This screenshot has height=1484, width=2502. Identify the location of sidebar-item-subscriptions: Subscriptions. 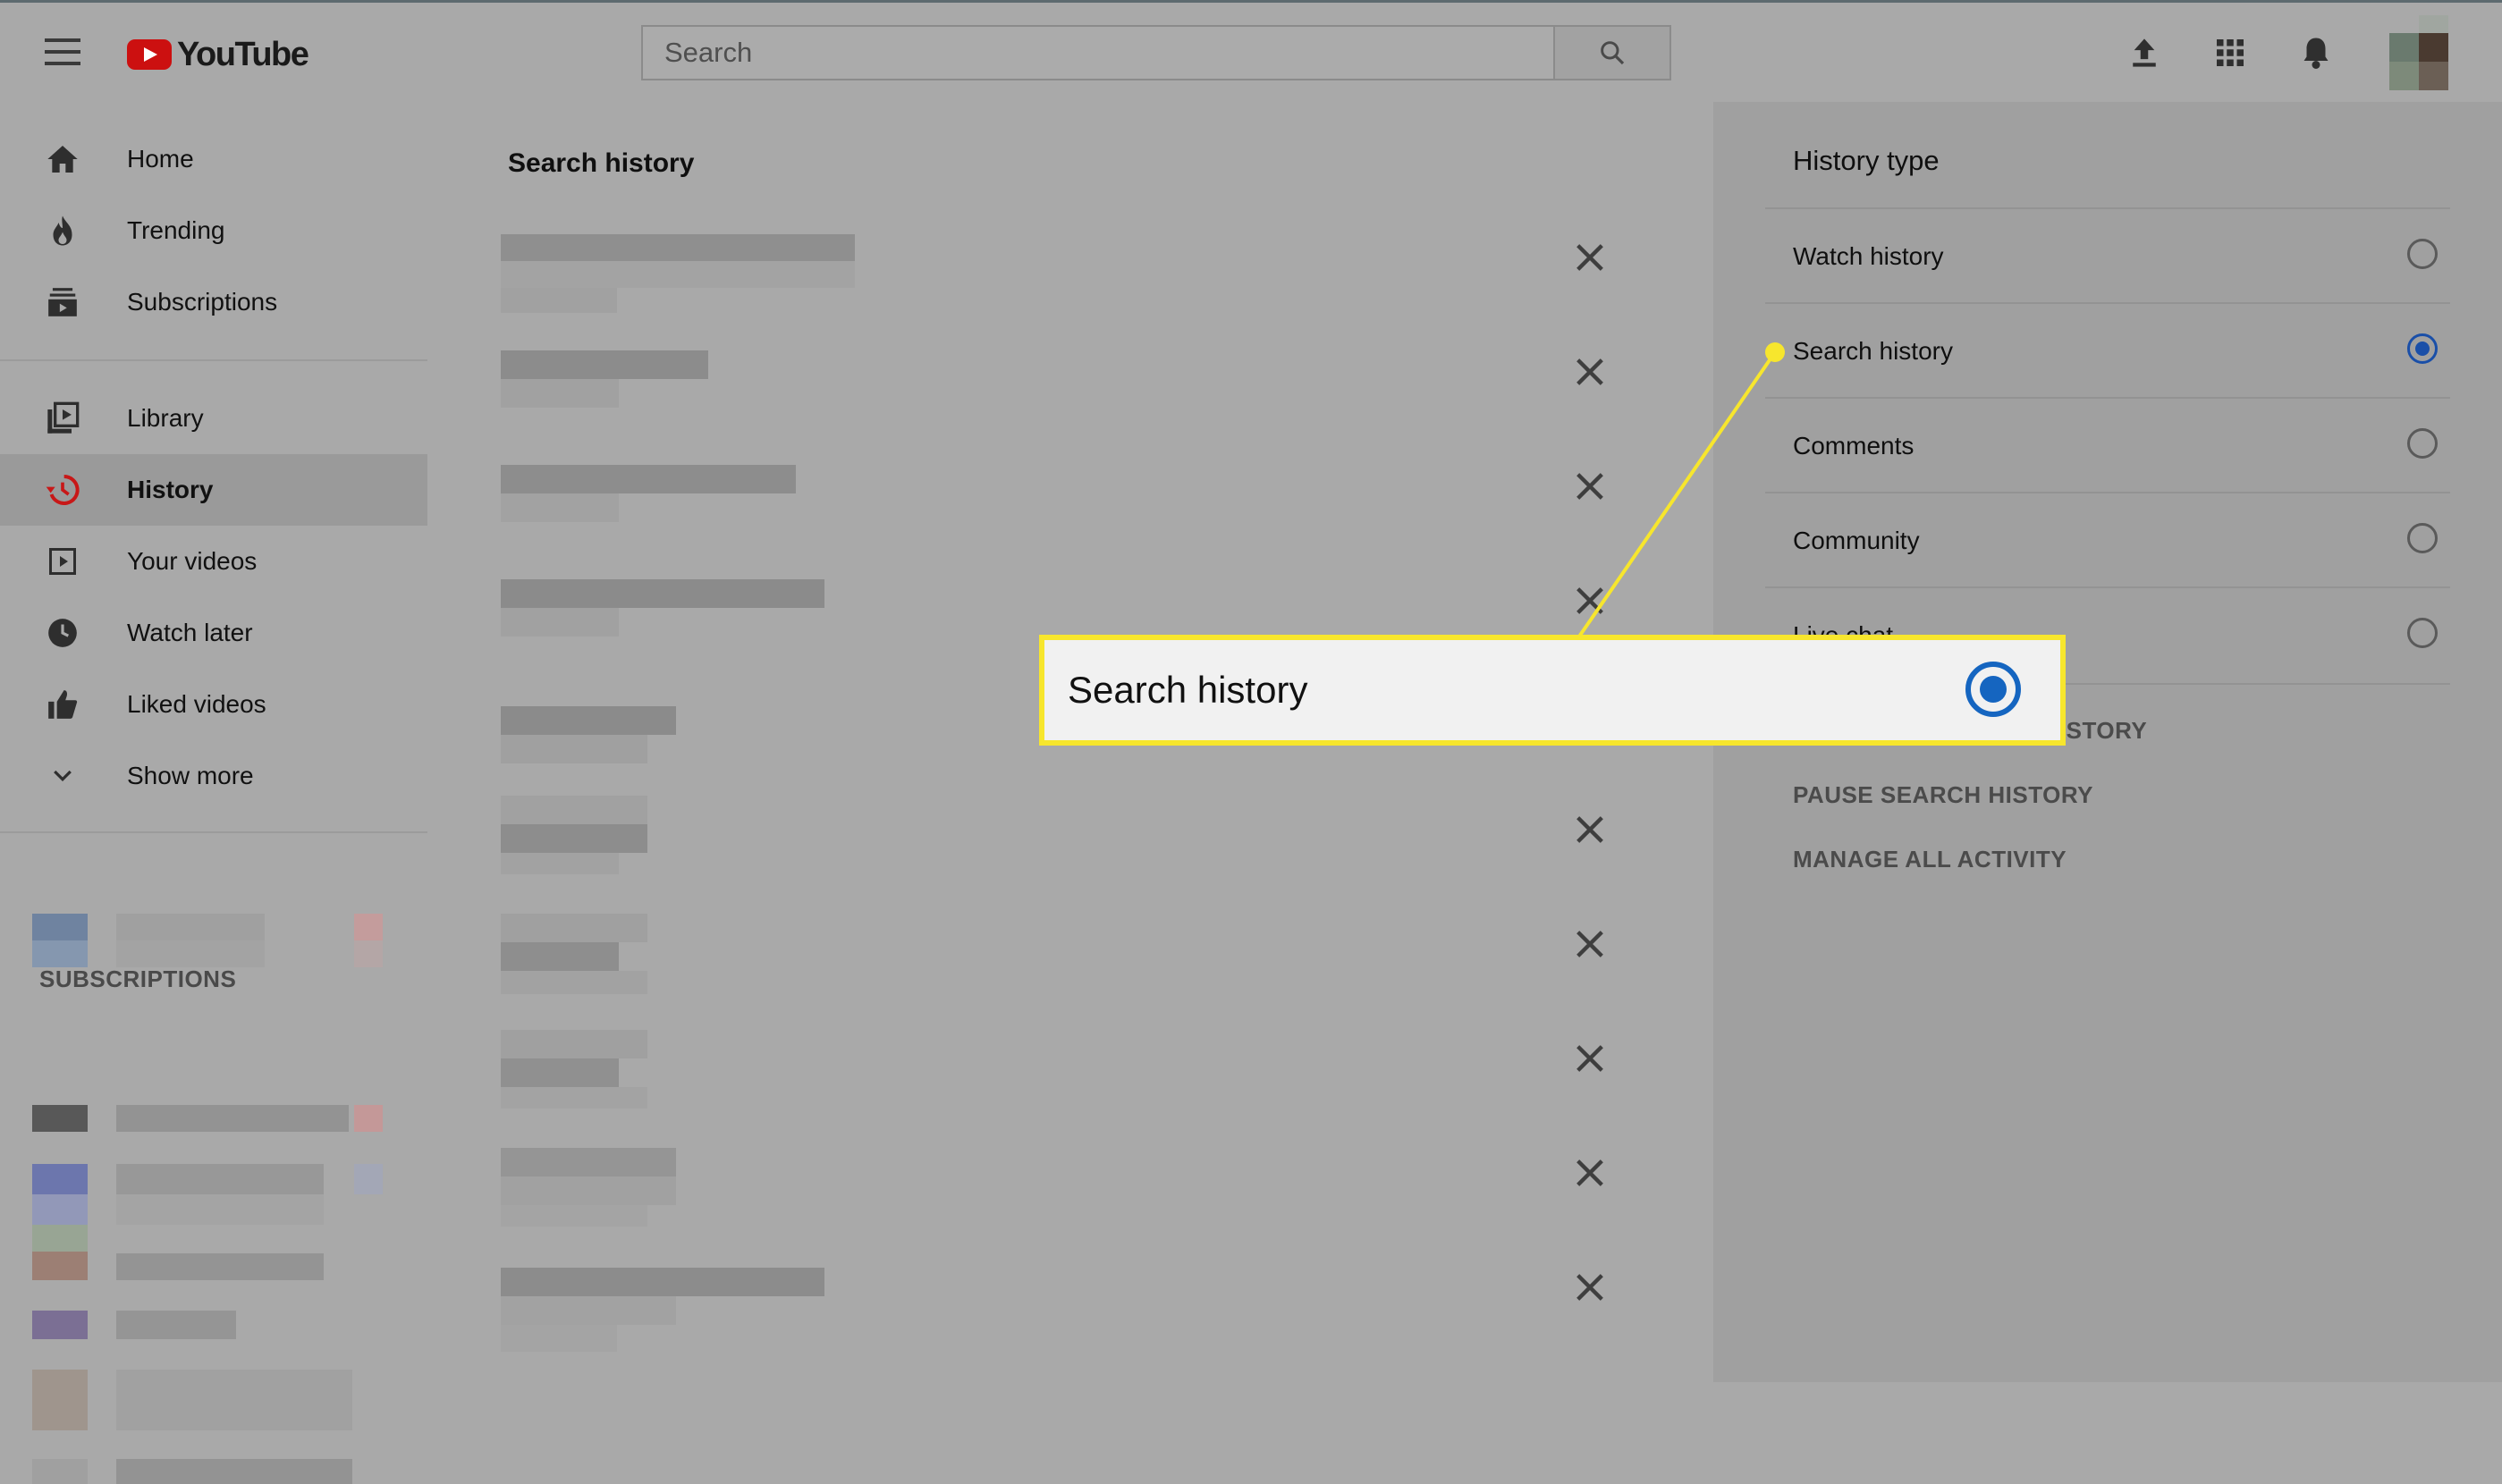
(214, 302).